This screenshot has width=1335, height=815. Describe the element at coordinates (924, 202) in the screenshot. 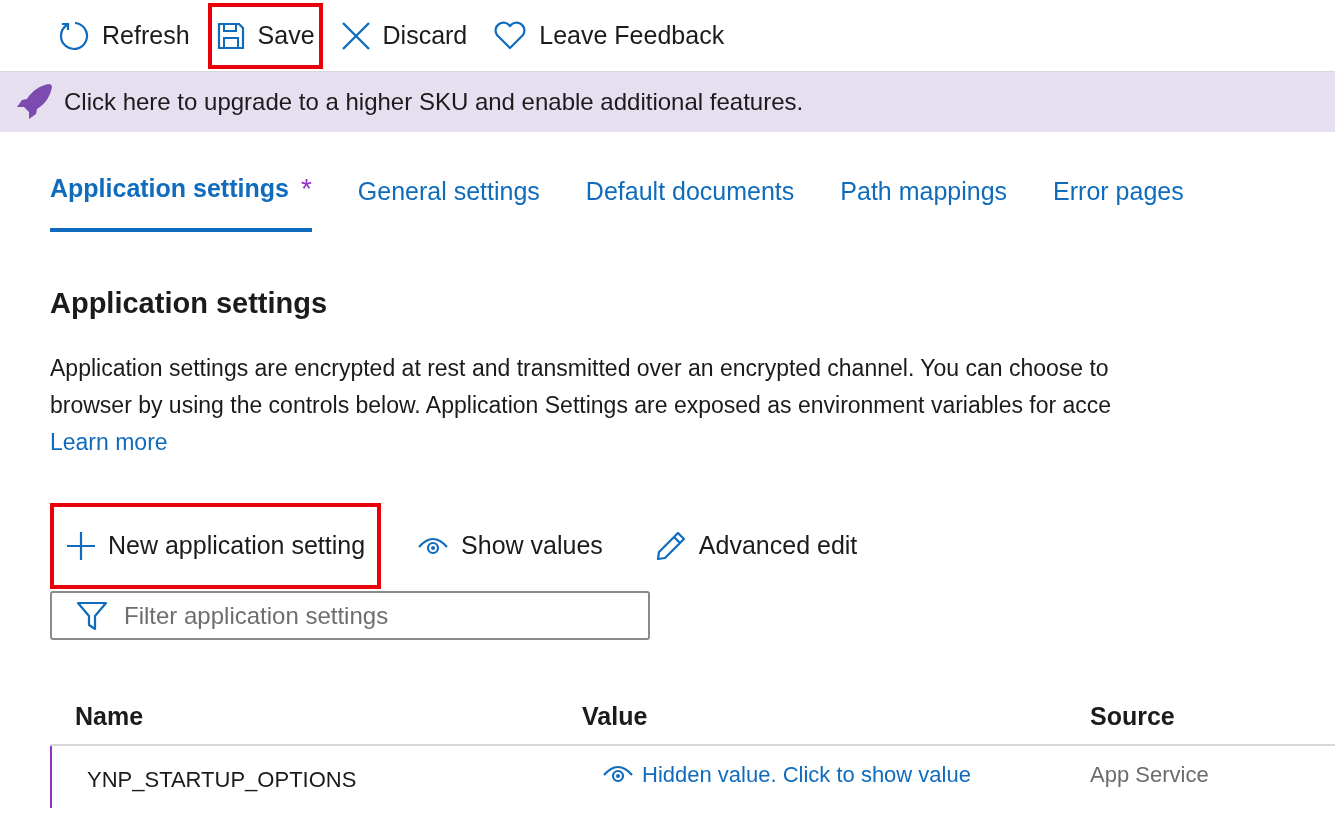

I see `tab: Path mappings` at that location.